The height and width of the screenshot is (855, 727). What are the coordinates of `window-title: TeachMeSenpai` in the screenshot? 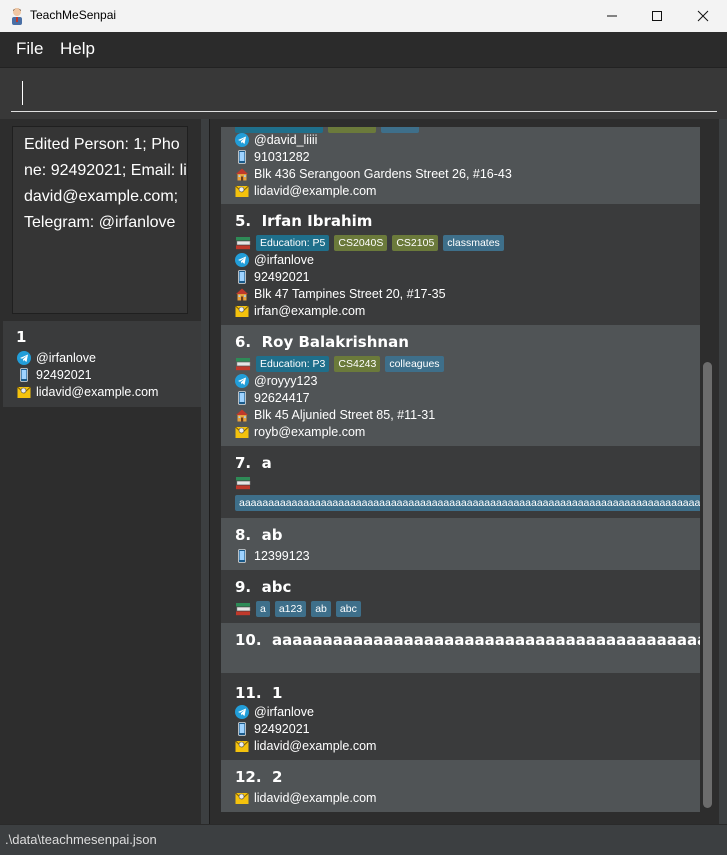 It's located at (73, 15).